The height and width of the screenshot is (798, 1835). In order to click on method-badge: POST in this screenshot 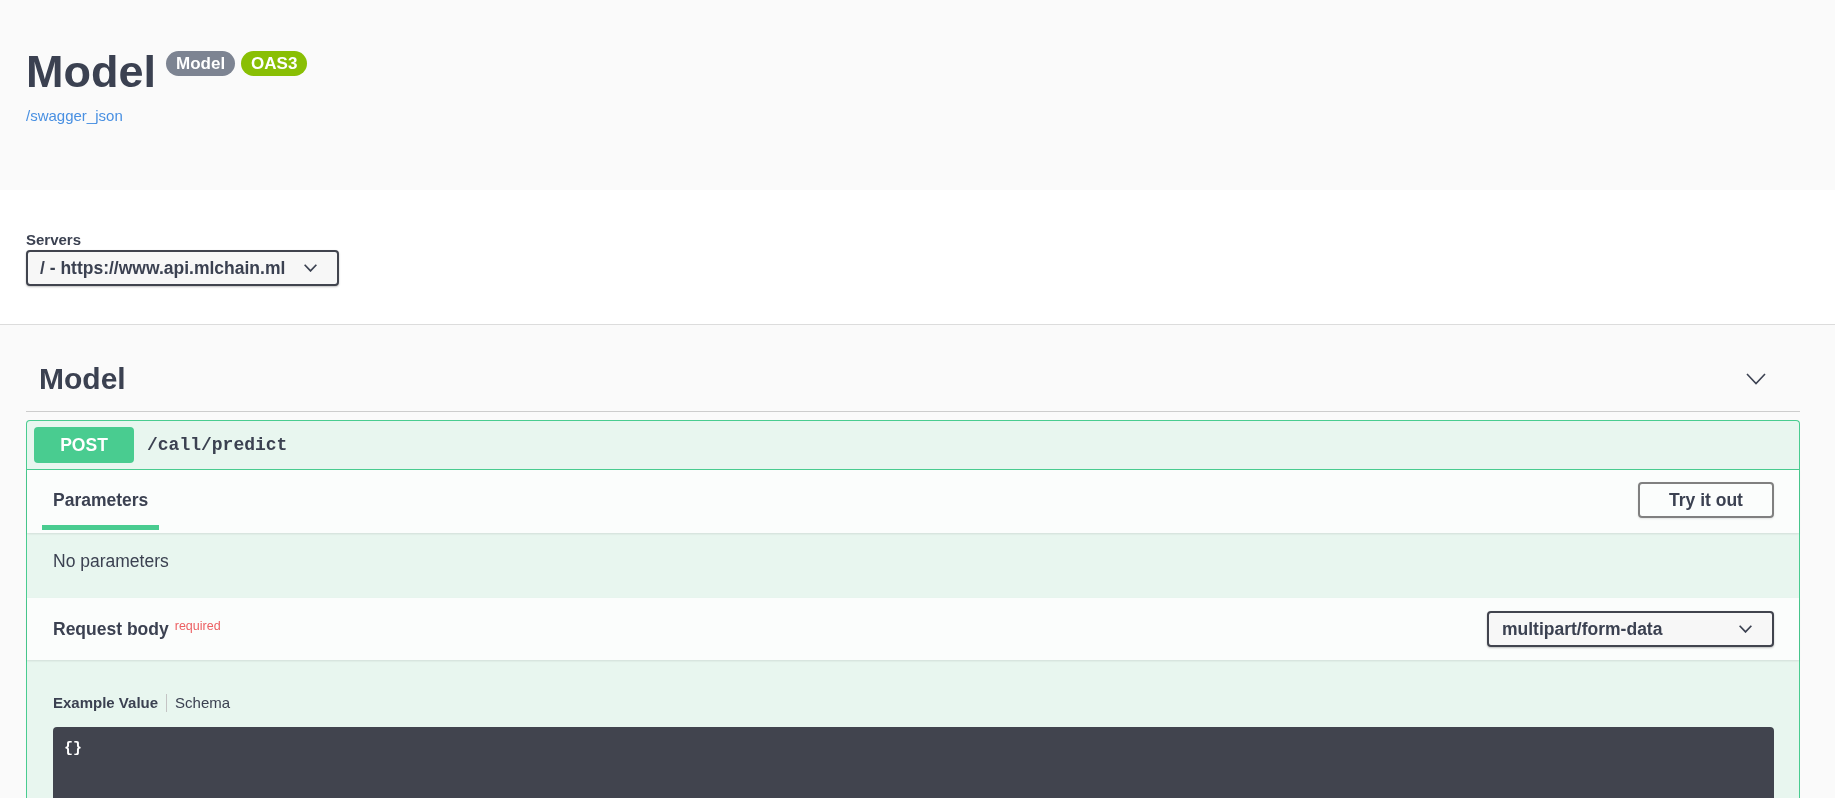, I will do `click(84, 445)`.